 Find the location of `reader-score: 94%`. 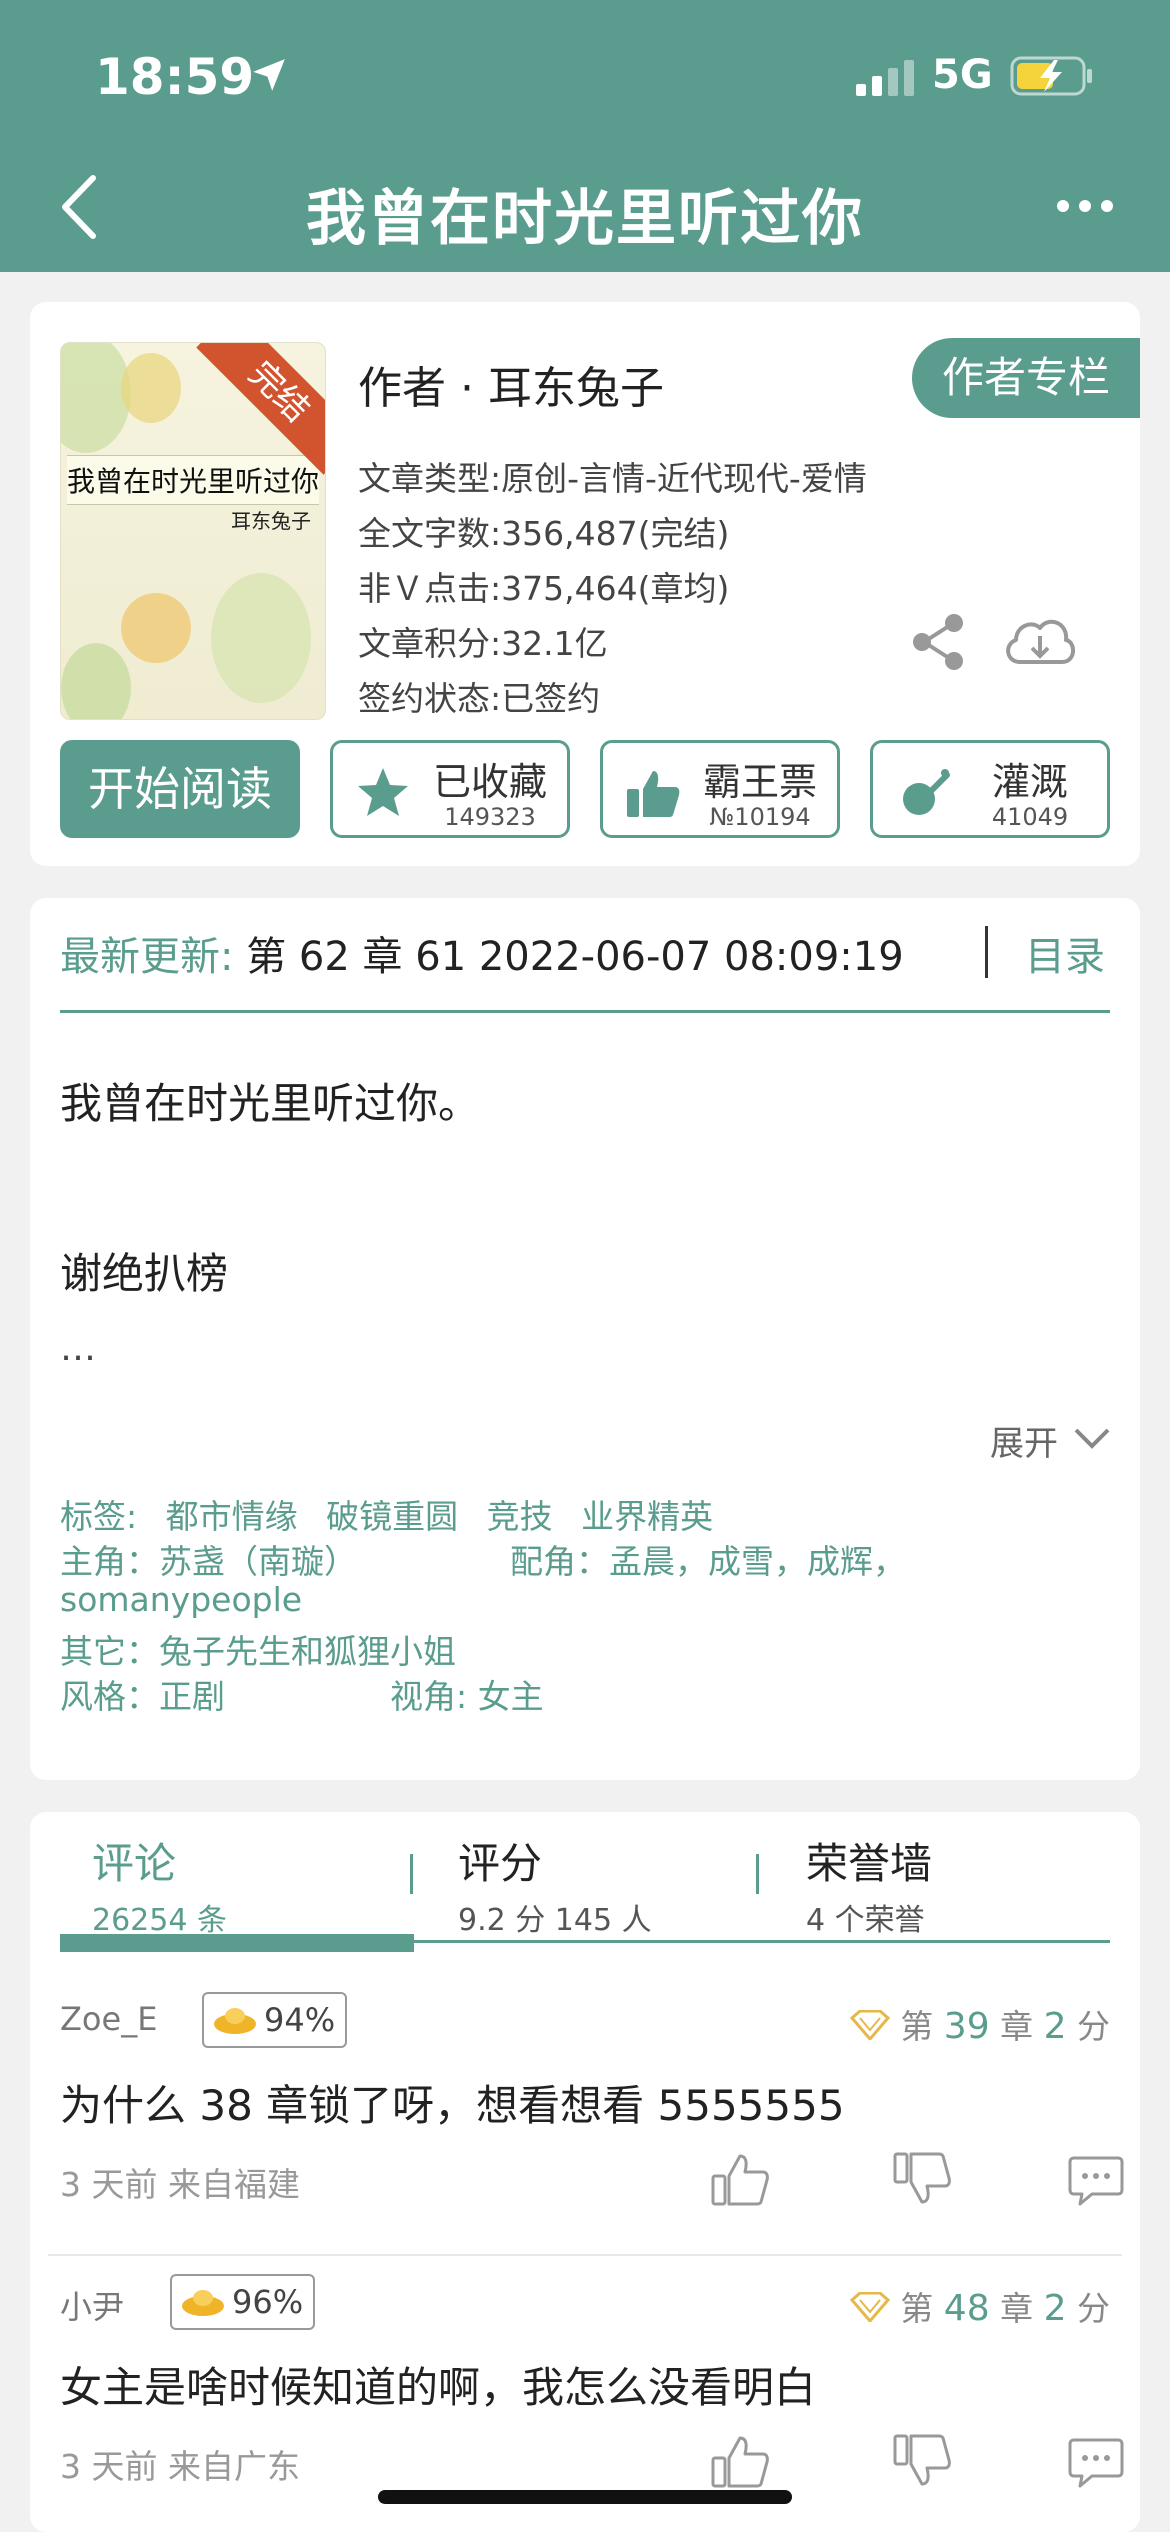

reader-score: 94% is located at coordinates (300, 2020).